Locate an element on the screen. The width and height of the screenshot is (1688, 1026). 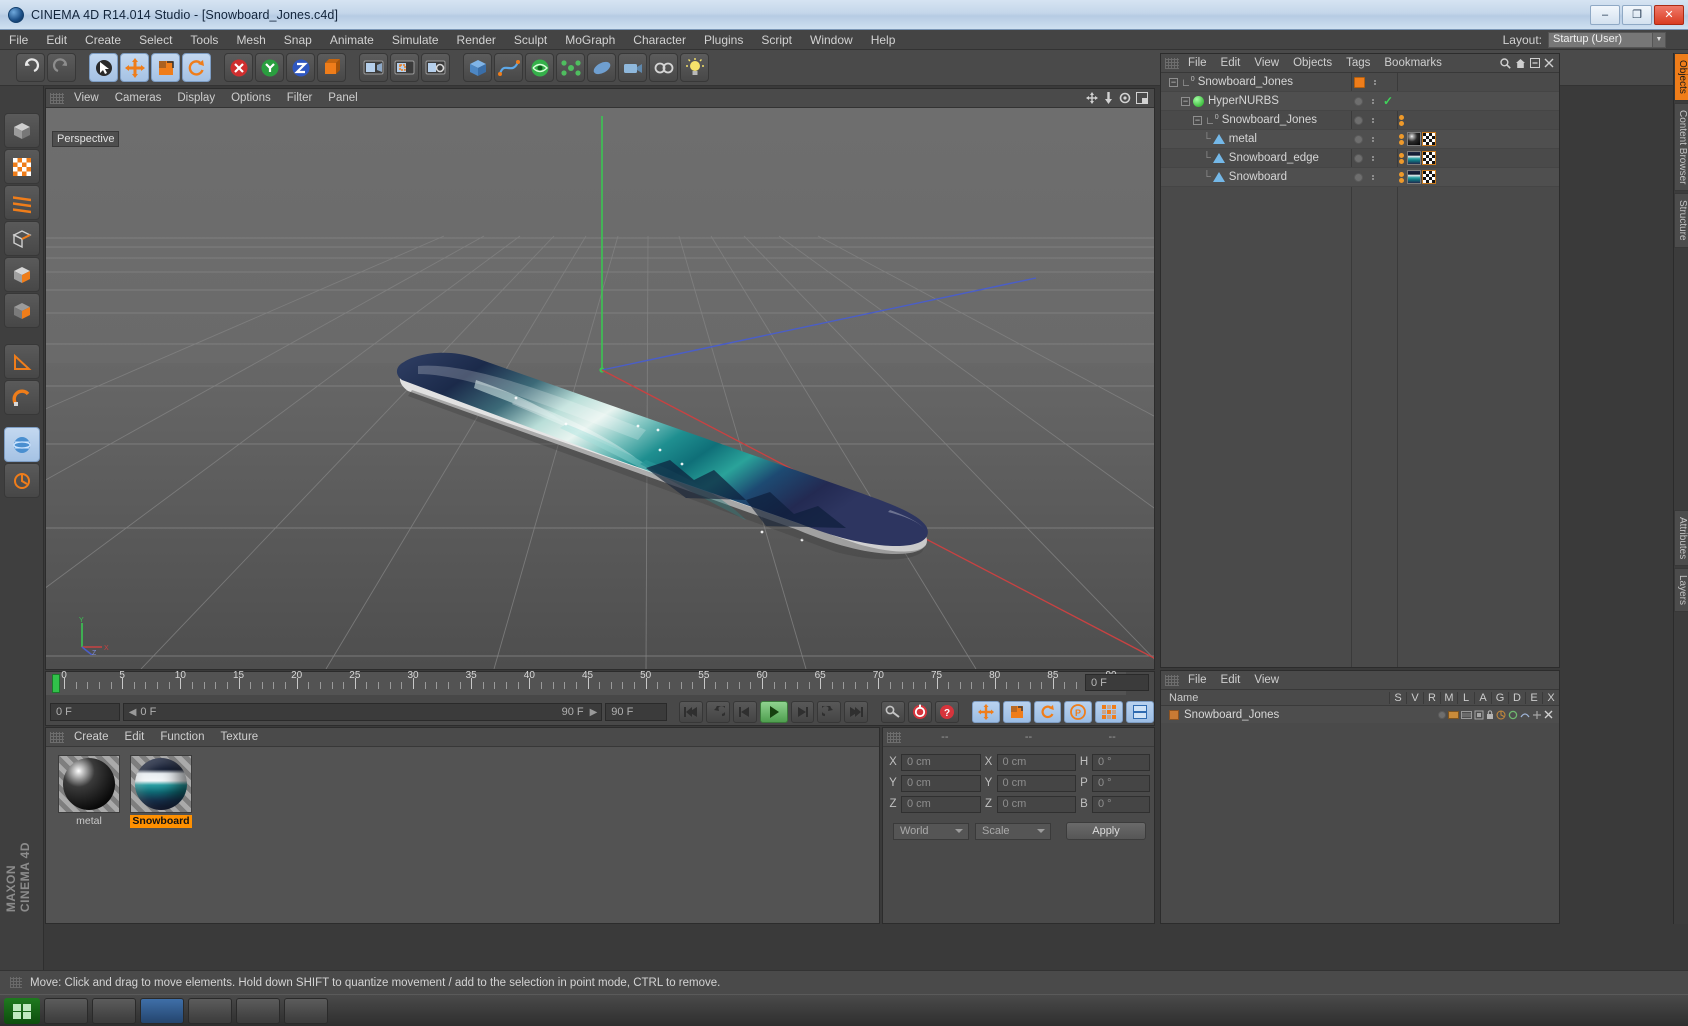
object-menu-bookmarks: Bookmarks is located at coordinates (1413, 63).